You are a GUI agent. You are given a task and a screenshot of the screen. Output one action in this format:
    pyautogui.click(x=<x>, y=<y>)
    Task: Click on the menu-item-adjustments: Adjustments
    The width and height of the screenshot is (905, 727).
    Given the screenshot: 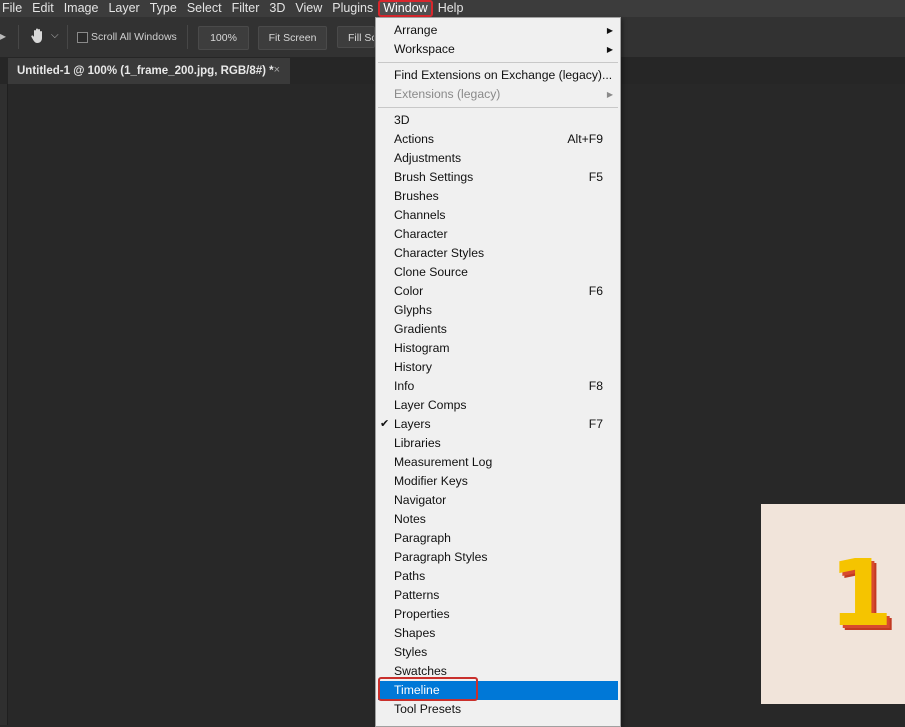 What is the action you would take?
    pyautogui.click(x=498, y=158)
    